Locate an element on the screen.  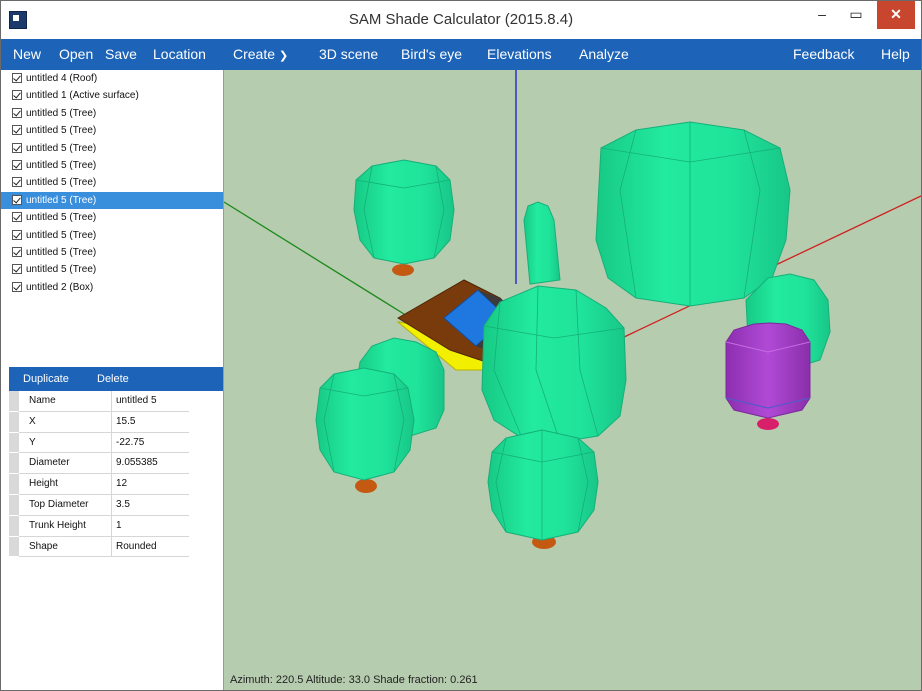
chevron-down-icon: ❯ is located at coordinates (284, 56).